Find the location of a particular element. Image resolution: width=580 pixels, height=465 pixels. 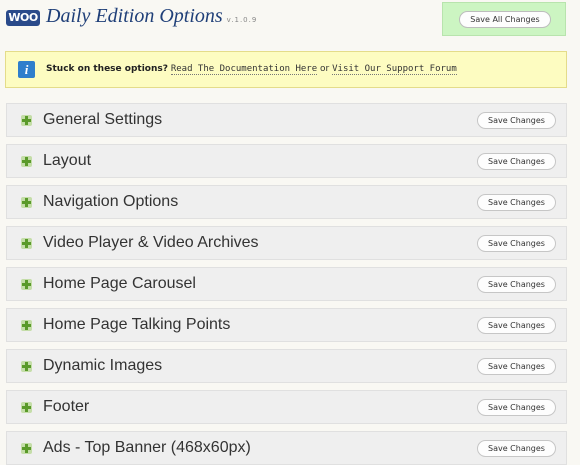

section-ads-top-banner: Ads - Top Banner (468x60px) Save Changes is located at coordinates (286, 448).